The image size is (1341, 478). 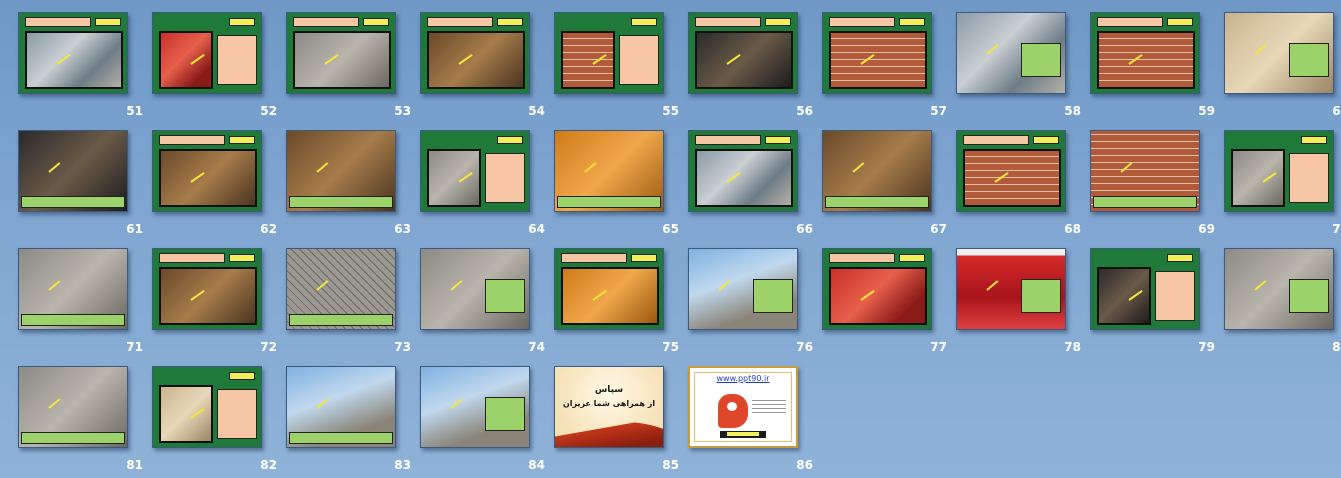 I want to click on slide-number: 57, so click(x=938, y=111).